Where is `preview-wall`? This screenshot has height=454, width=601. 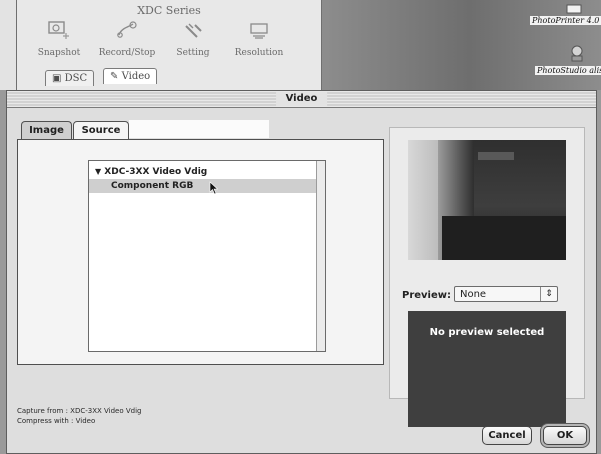
preview-wall is located at coordinates (423, 200).